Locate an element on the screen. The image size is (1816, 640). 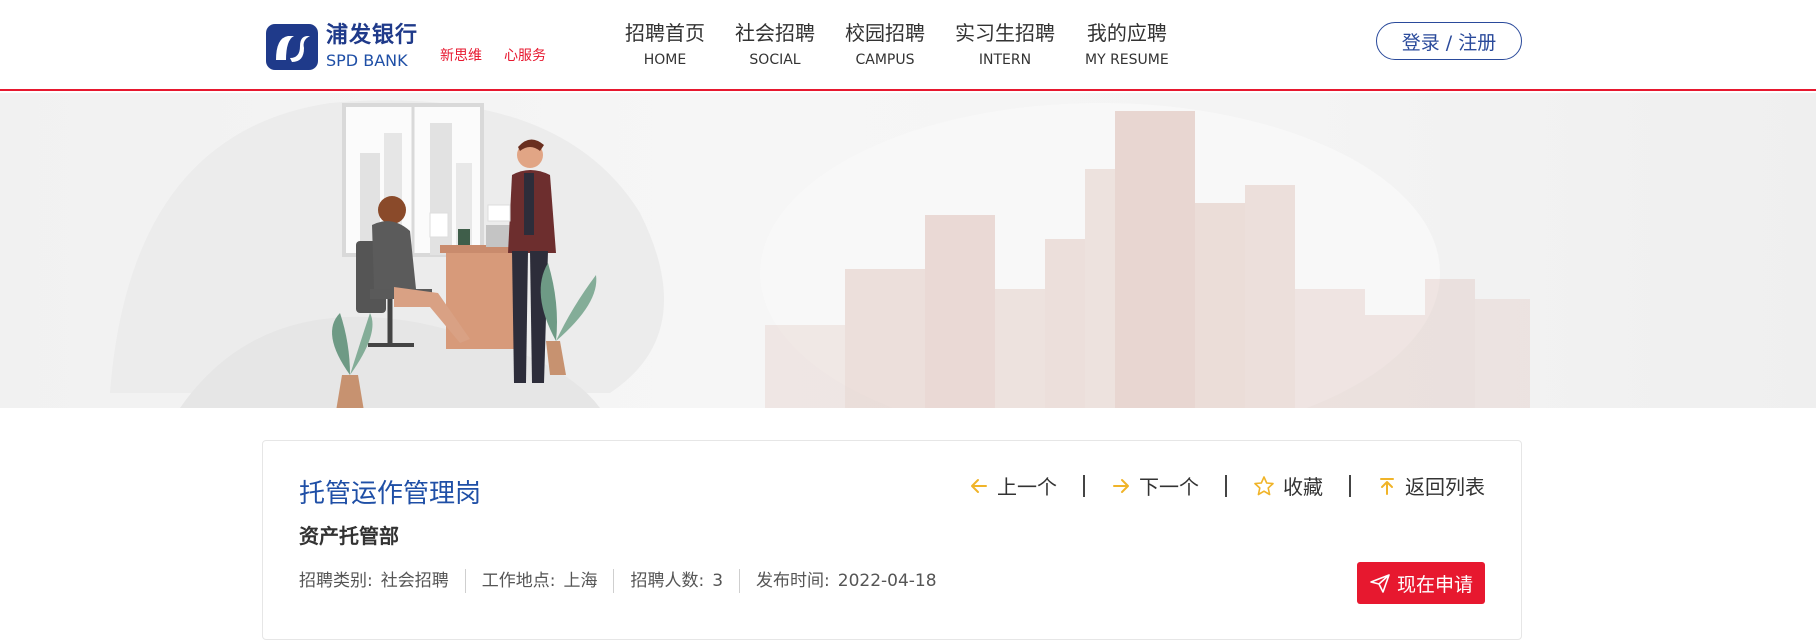
nav-my-resume-cn: 我的应聘 is located at coordinates (1126, 33).